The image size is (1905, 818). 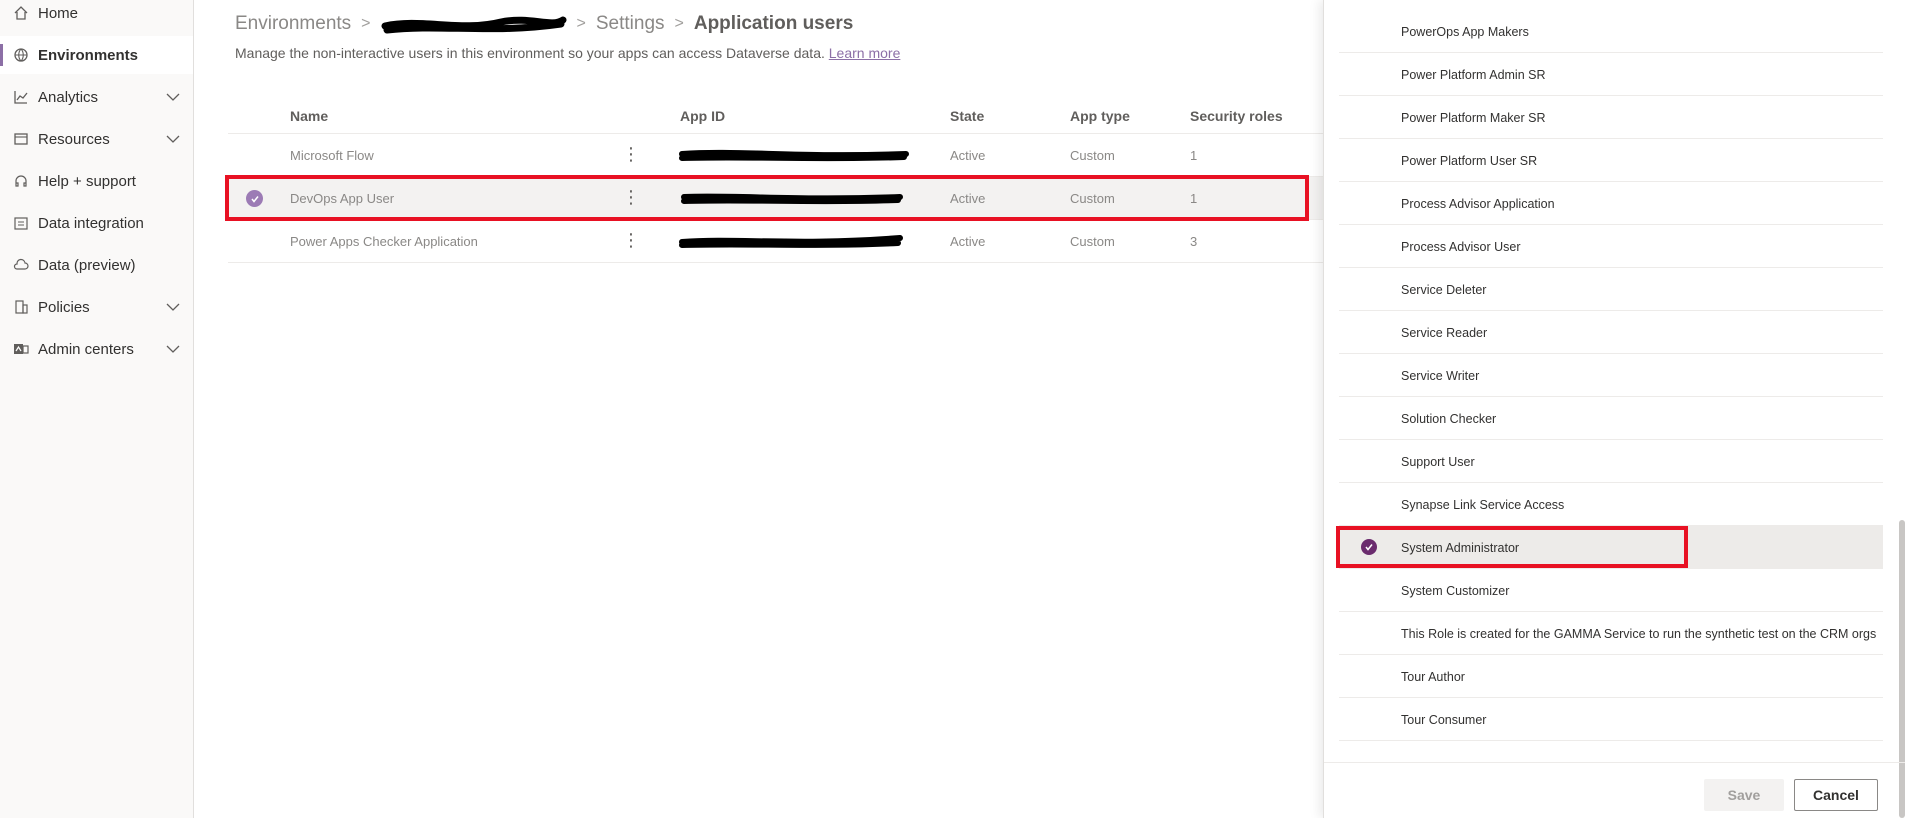 I want to click on nav-item-environments: Environments, so click(x=96, y=55).